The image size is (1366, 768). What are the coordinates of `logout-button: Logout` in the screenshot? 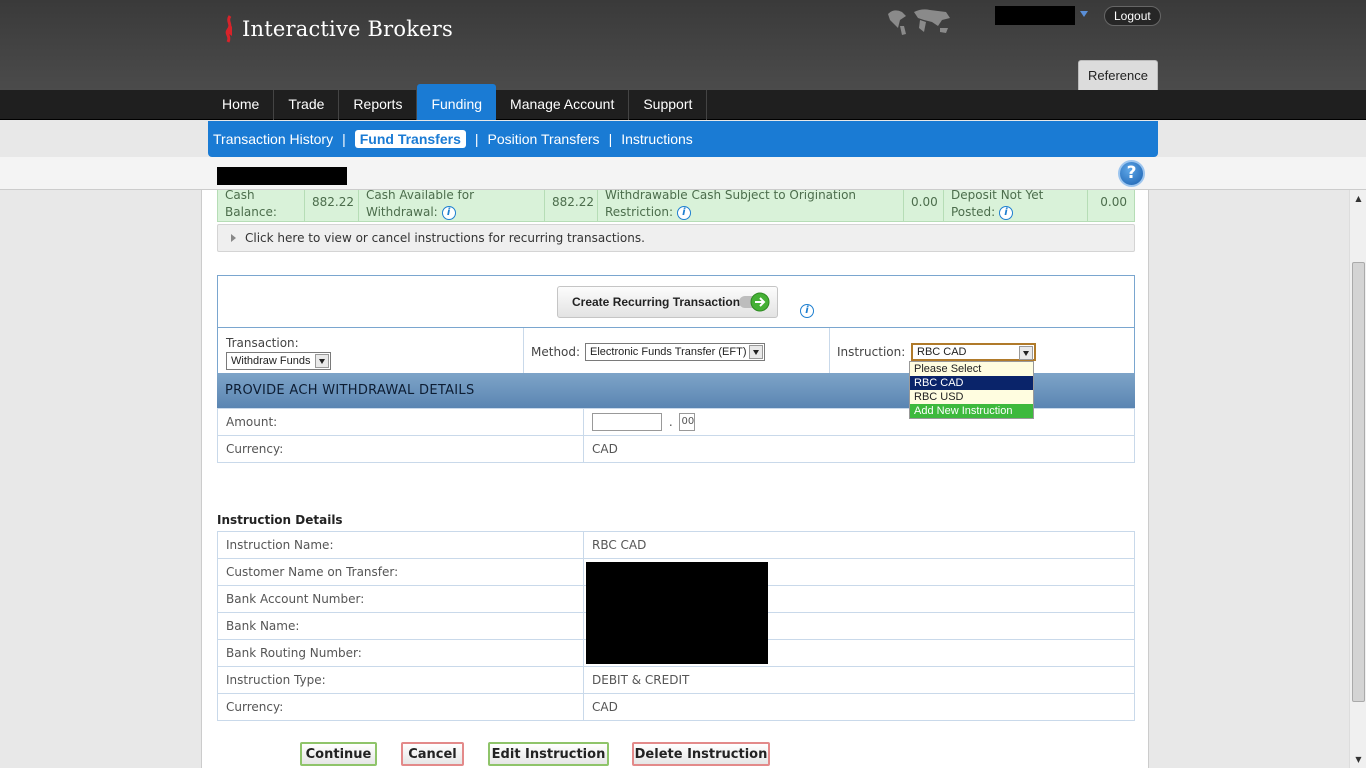 It's located at (1132, 16).